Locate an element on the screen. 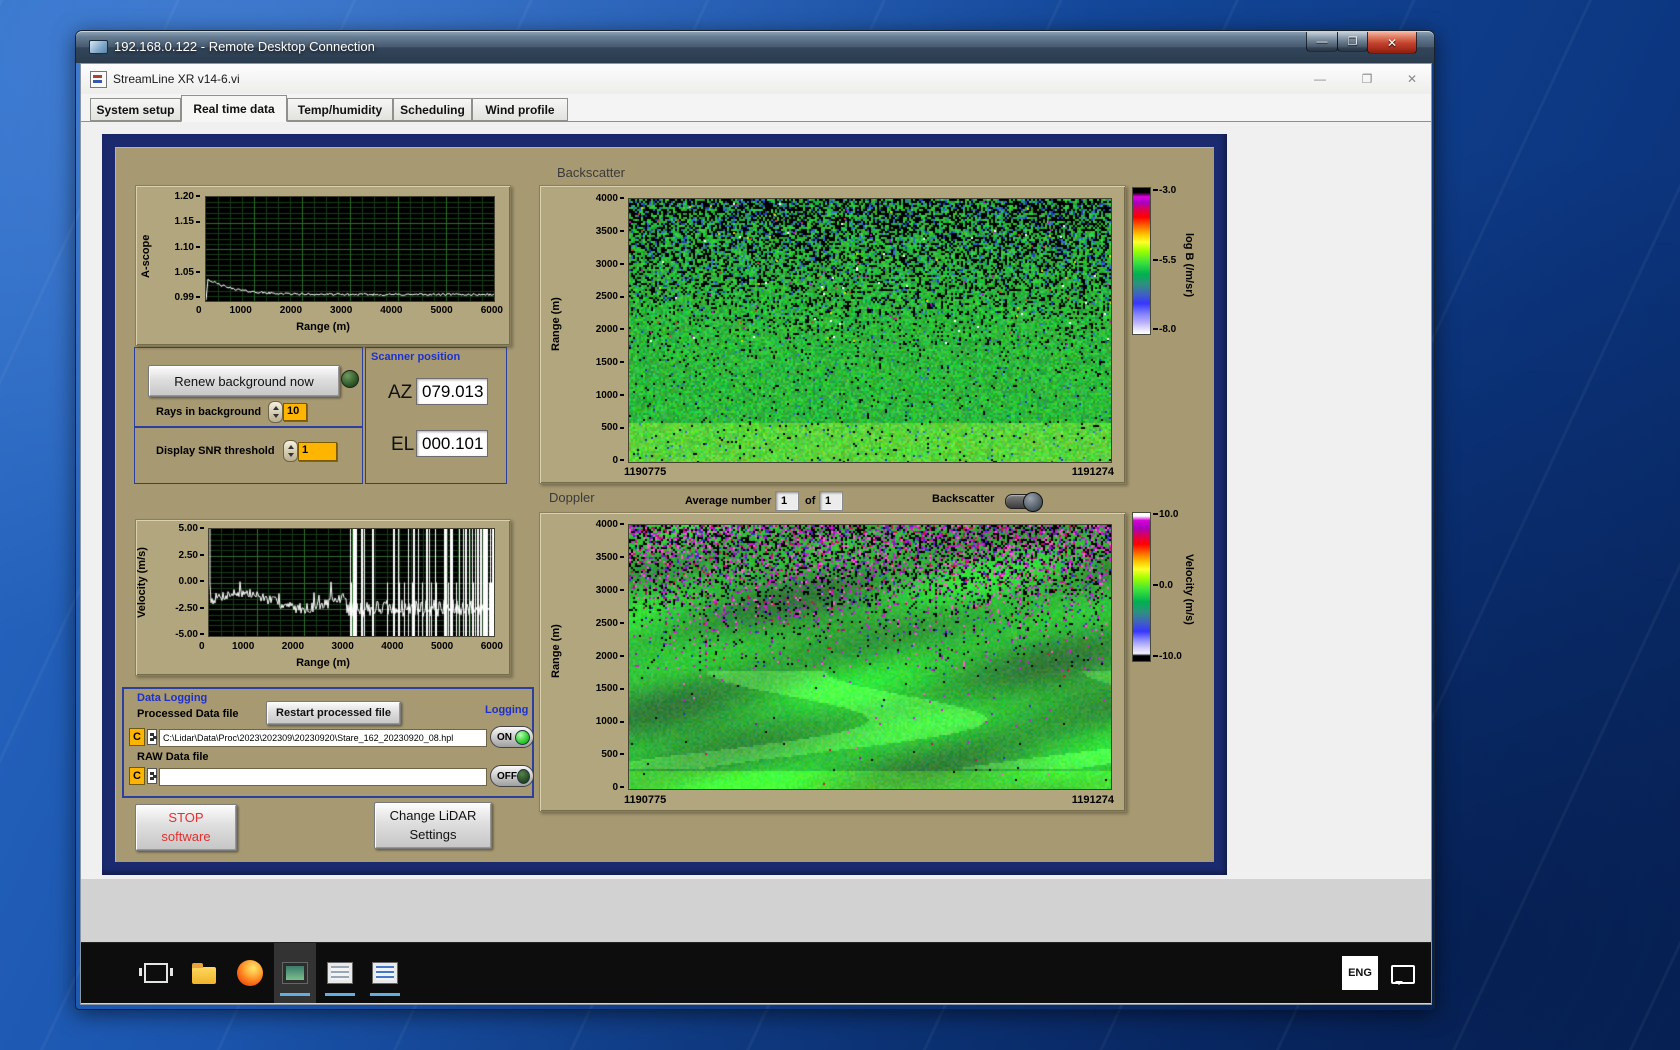  tab-temp-humidity: Temp/humidity is located at coordinates (340, 109).